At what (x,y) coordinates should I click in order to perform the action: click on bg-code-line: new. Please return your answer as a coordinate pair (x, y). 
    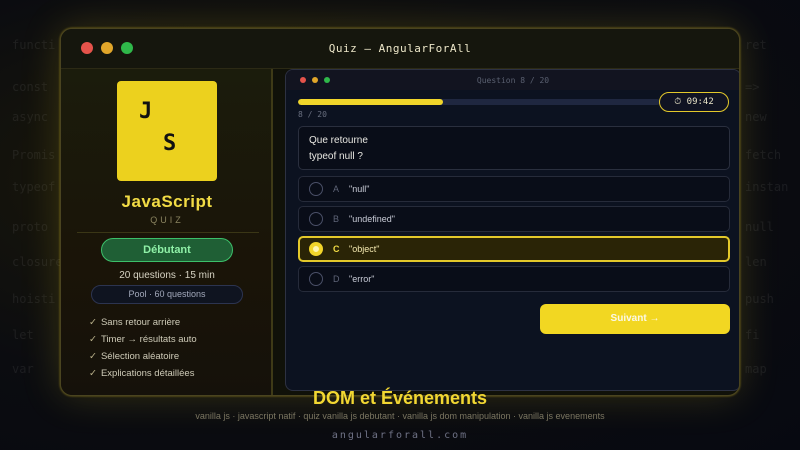
    Looking at the image, I should click on (756, 117).